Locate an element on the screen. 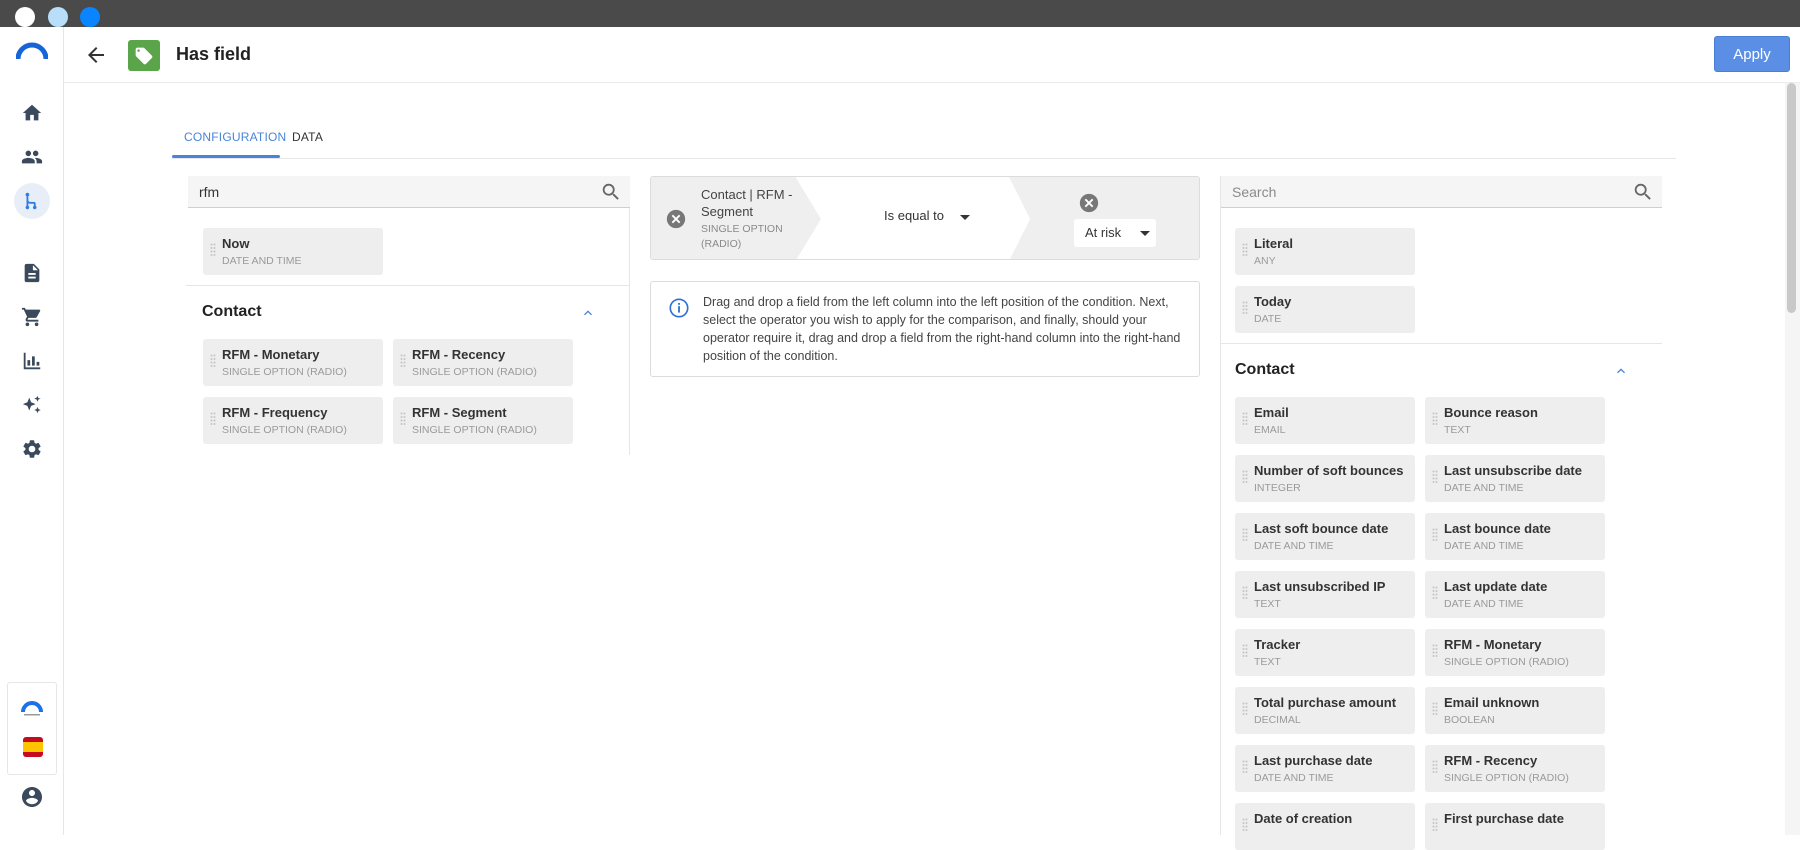 The width and height of the screenshot is (1800, 850). field-chip: First purchase date is located at coordinates (1515, 826).